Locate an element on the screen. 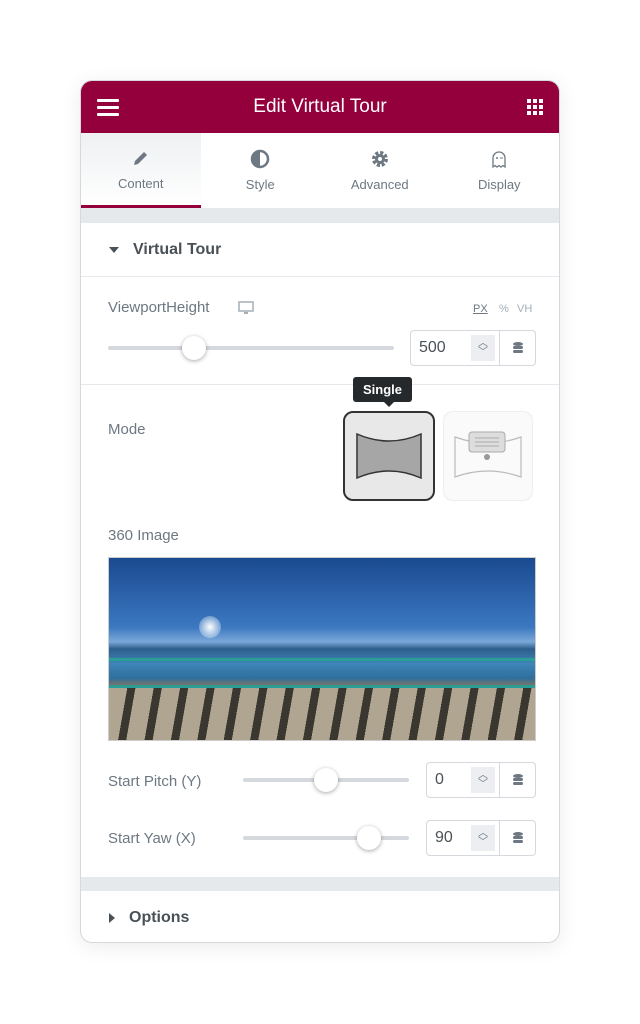 The height and width of the screenshot is (1024, 640). tab-style: Style is located at coordinates (261, 170).